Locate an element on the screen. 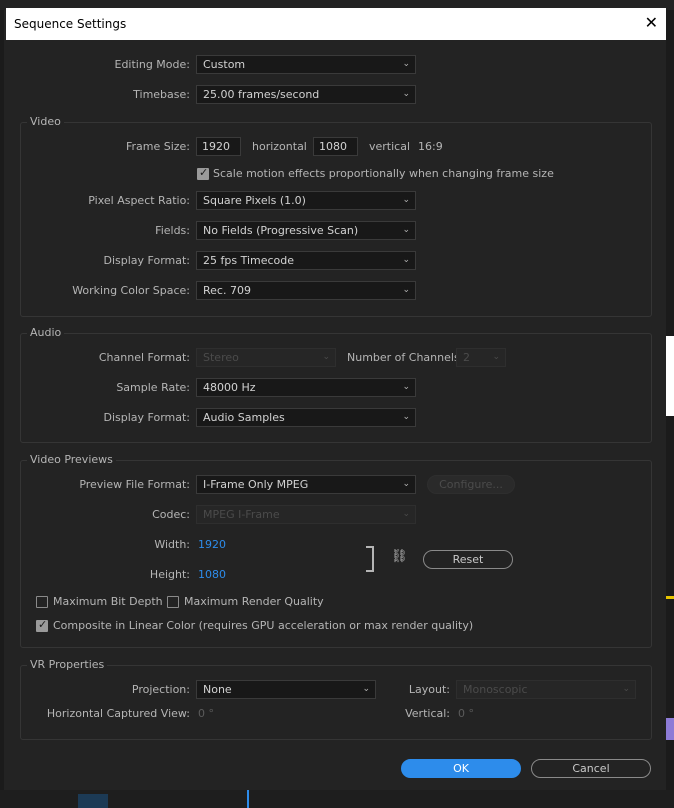  max-render-quality-checkbox is located at coordinates (173, 602).